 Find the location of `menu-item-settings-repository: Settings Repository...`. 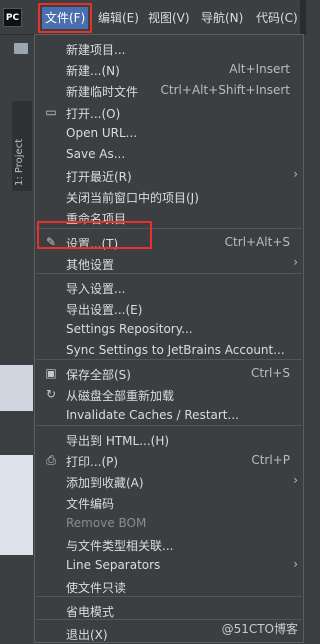

menu-item-settings-repository: Settings Repository... is located at coordinates (169, 329).